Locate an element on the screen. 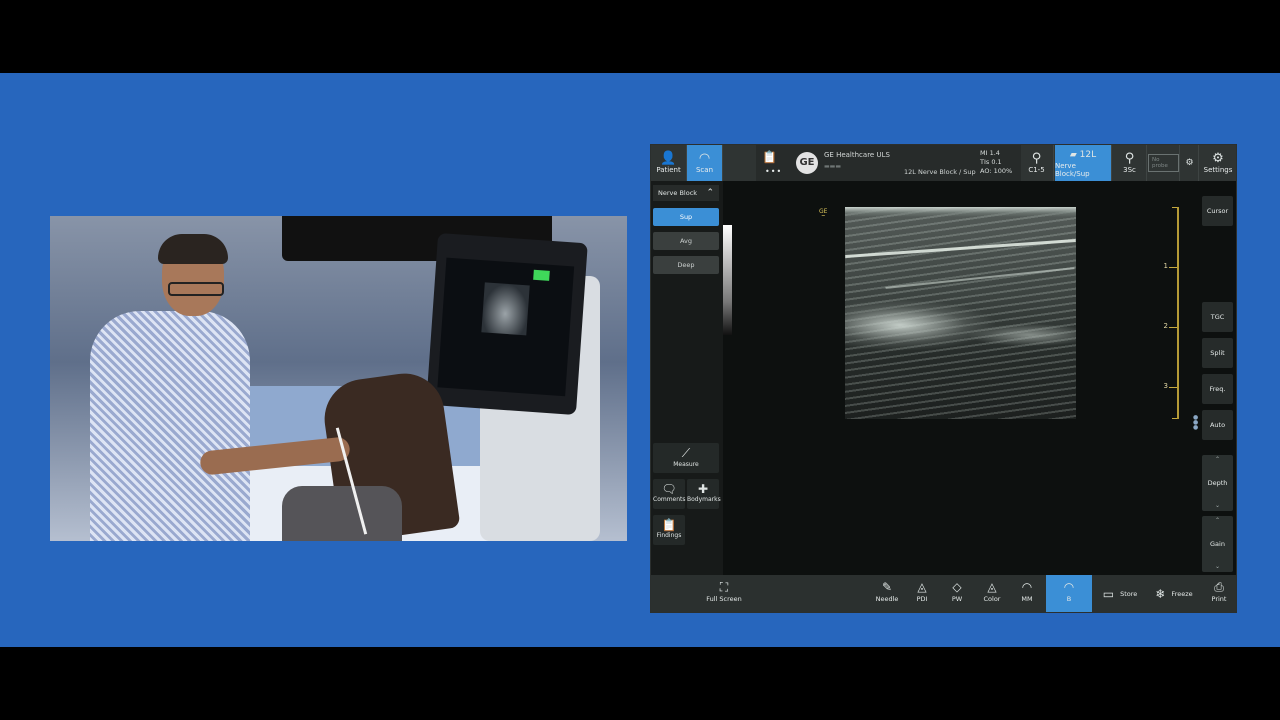  probe-c1-5-button: ⚲ C1-5 is located at coordinates (1037, 163).